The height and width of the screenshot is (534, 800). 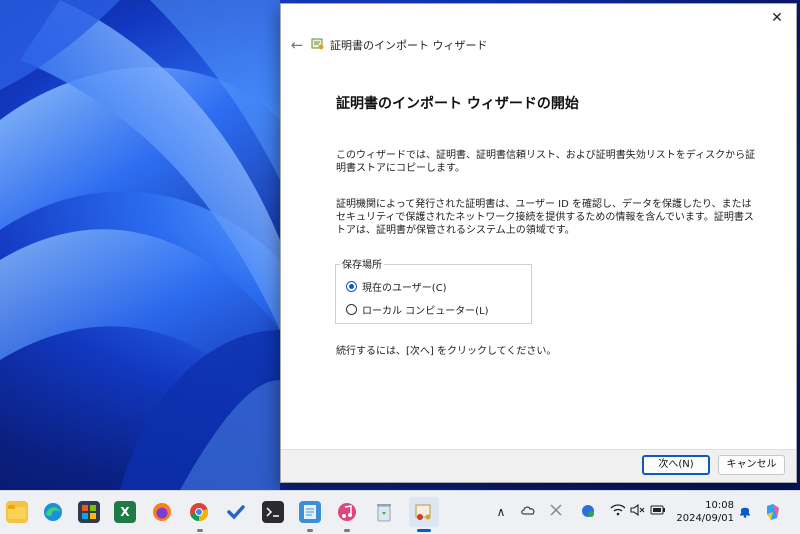 I want to click on store-location-group: 保存場所 現在のユーザー(C) ローカル コンピューター(L), so click(x=433, y=290).